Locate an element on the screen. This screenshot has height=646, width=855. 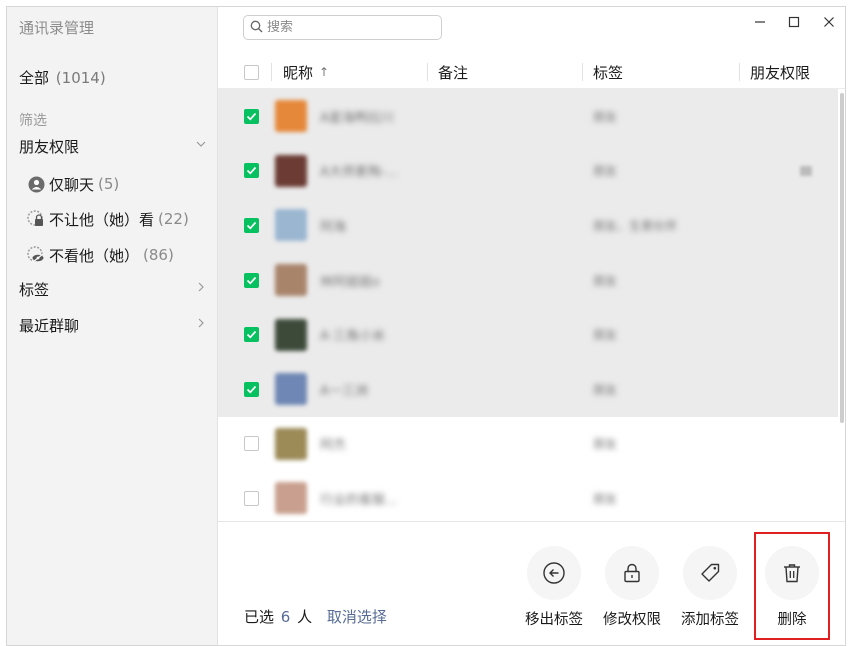
sidebar-item-hide-their-moments-label: 不看他（她） is located at coordinates (94, 255).